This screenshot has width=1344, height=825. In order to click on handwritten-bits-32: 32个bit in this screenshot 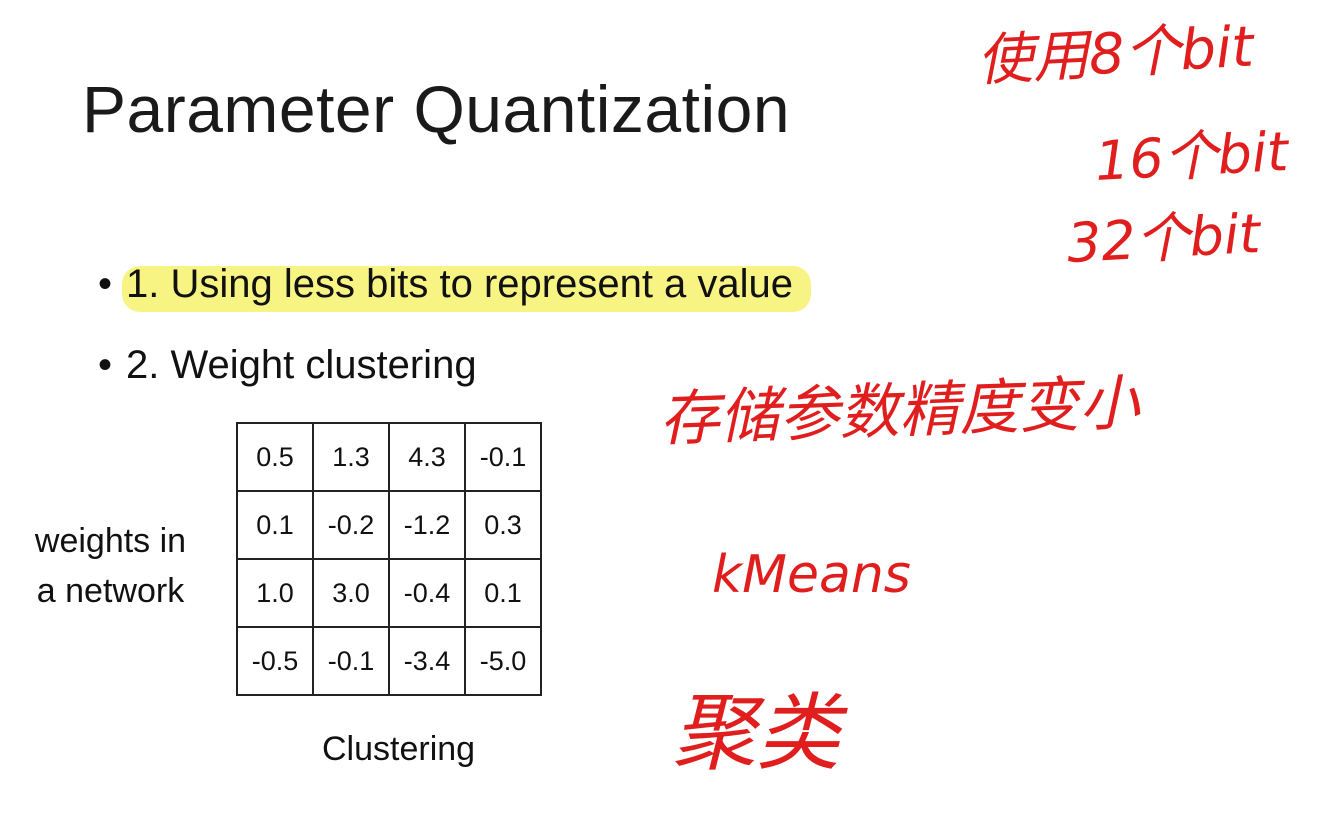, I will do `click(1164, 238)`.